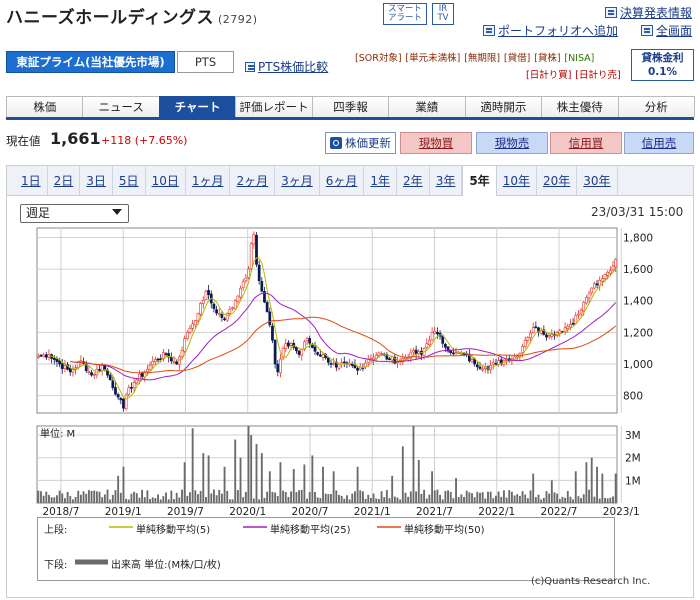  What do you see at coordinates (638, 302) in the screenshot?
I see `price-tick-label: 1,400` at bounding box center [638, 302].